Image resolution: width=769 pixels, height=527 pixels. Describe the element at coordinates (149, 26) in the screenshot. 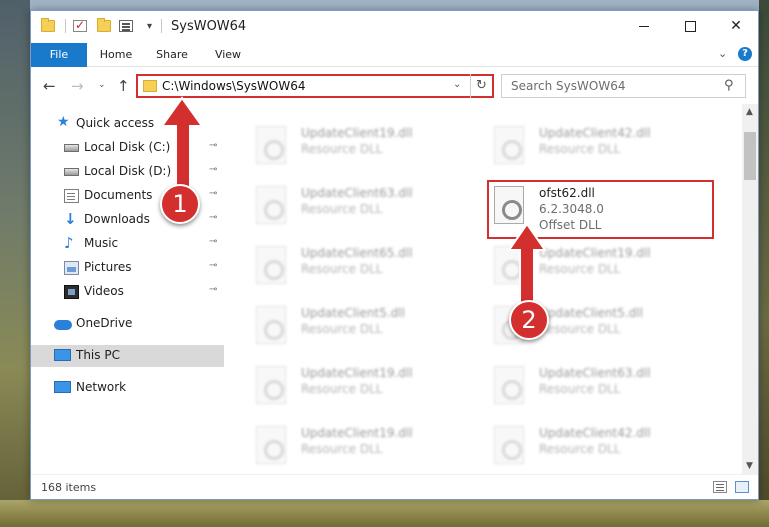

I see `chevron-down-icon: ▾` at that location.